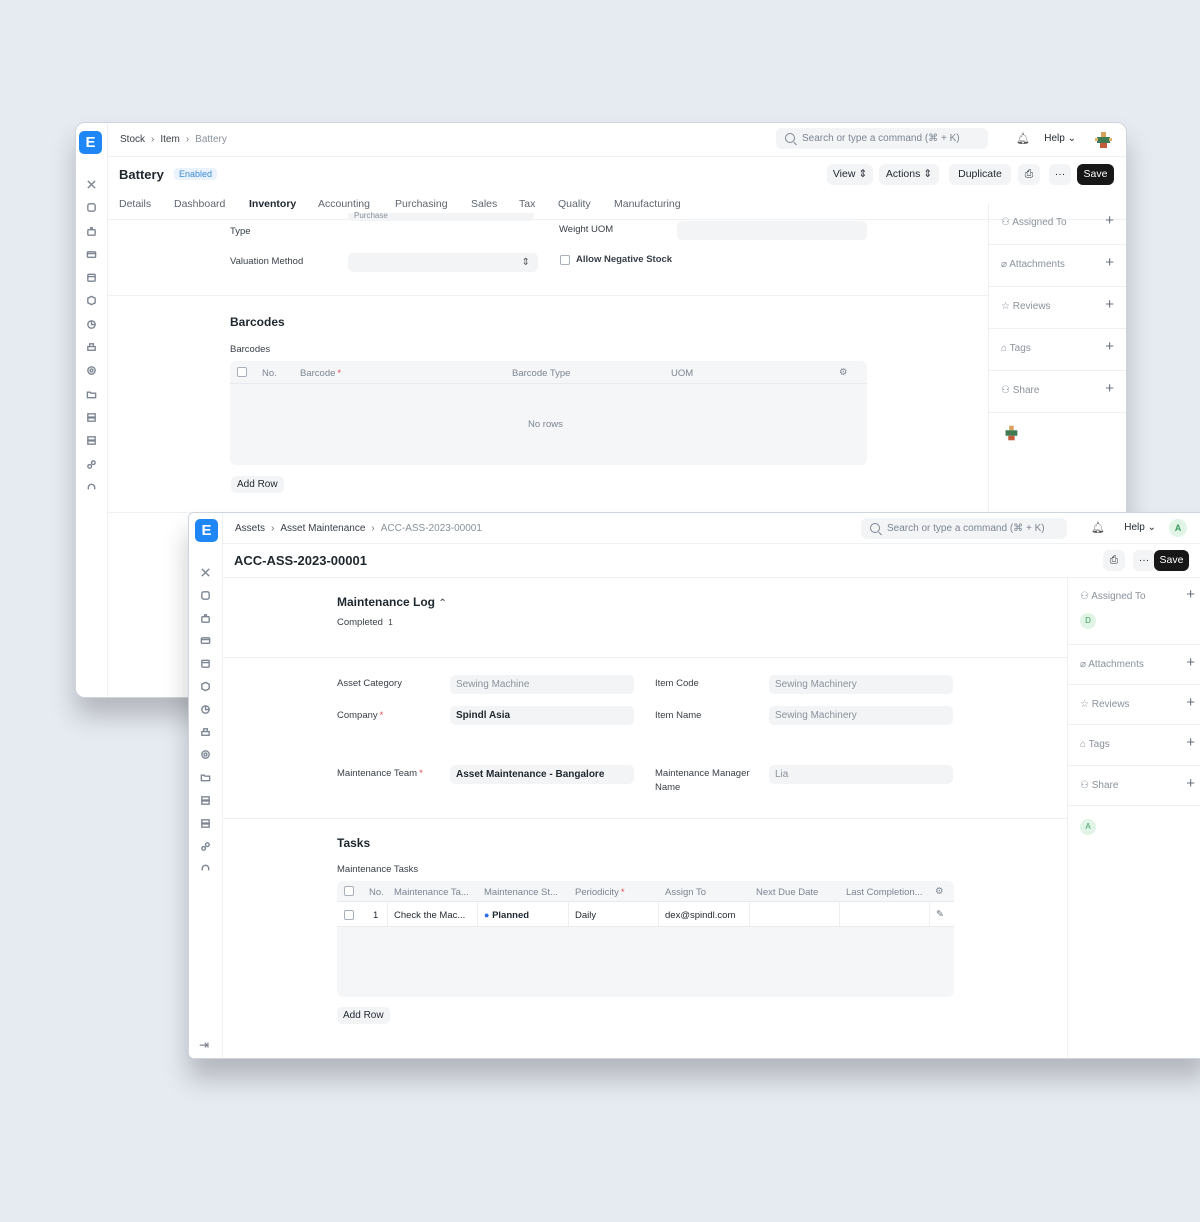  What do you see at coordinates (772, 230) in the screenshot?
I see `weight-uom-input` at bounding box center [772, 230].